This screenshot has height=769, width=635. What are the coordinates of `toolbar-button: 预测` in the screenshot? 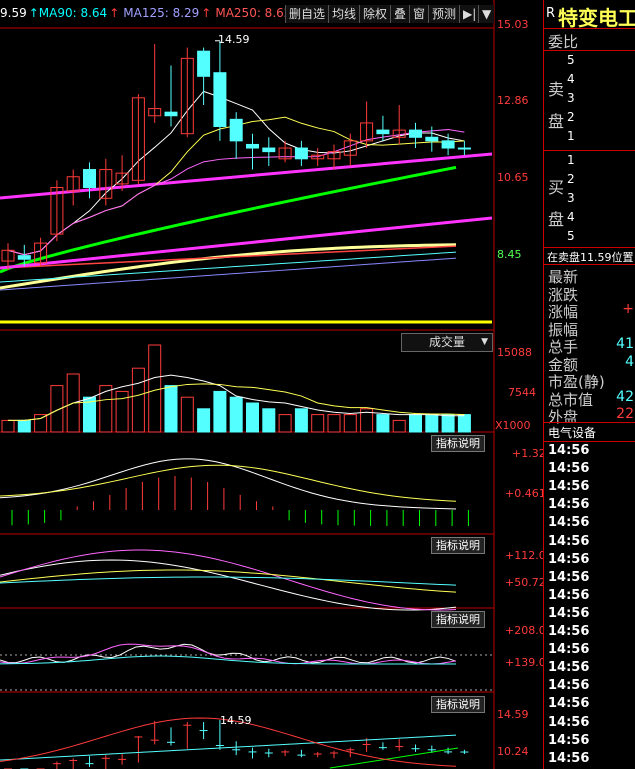 It's located at (444, 14).